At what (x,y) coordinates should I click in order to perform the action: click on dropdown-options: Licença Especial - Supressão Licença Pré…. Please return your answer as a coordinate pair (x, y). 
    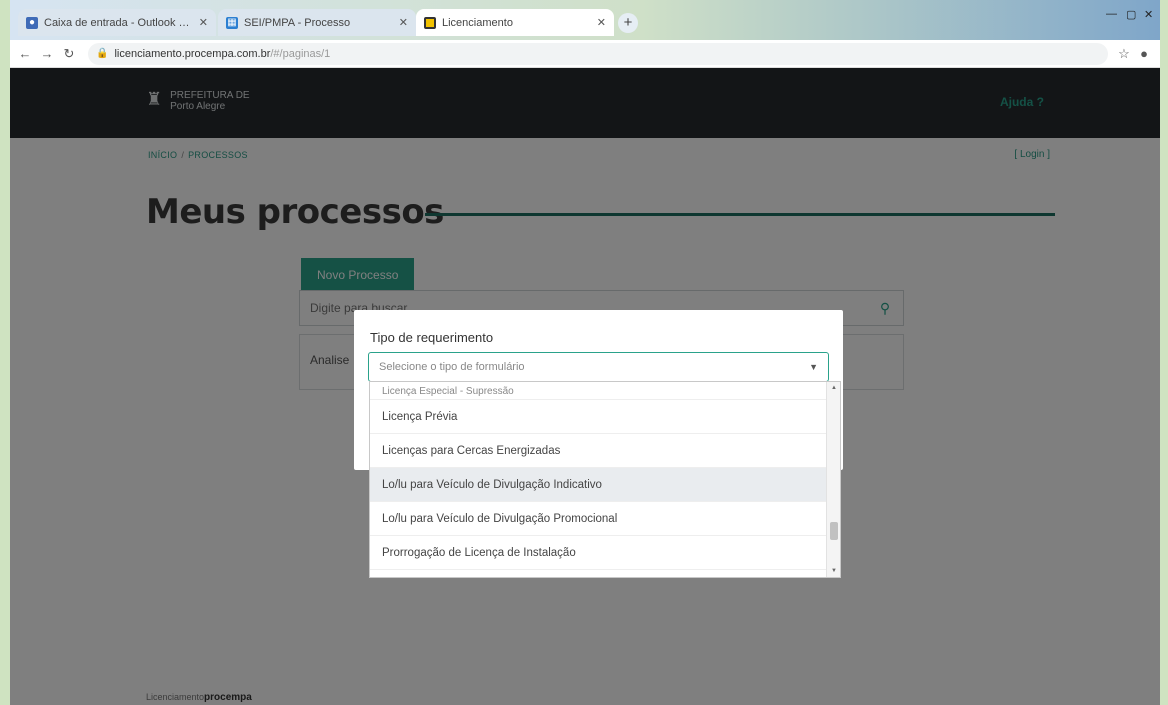
    Looking at the image, I should click on (599, 476).